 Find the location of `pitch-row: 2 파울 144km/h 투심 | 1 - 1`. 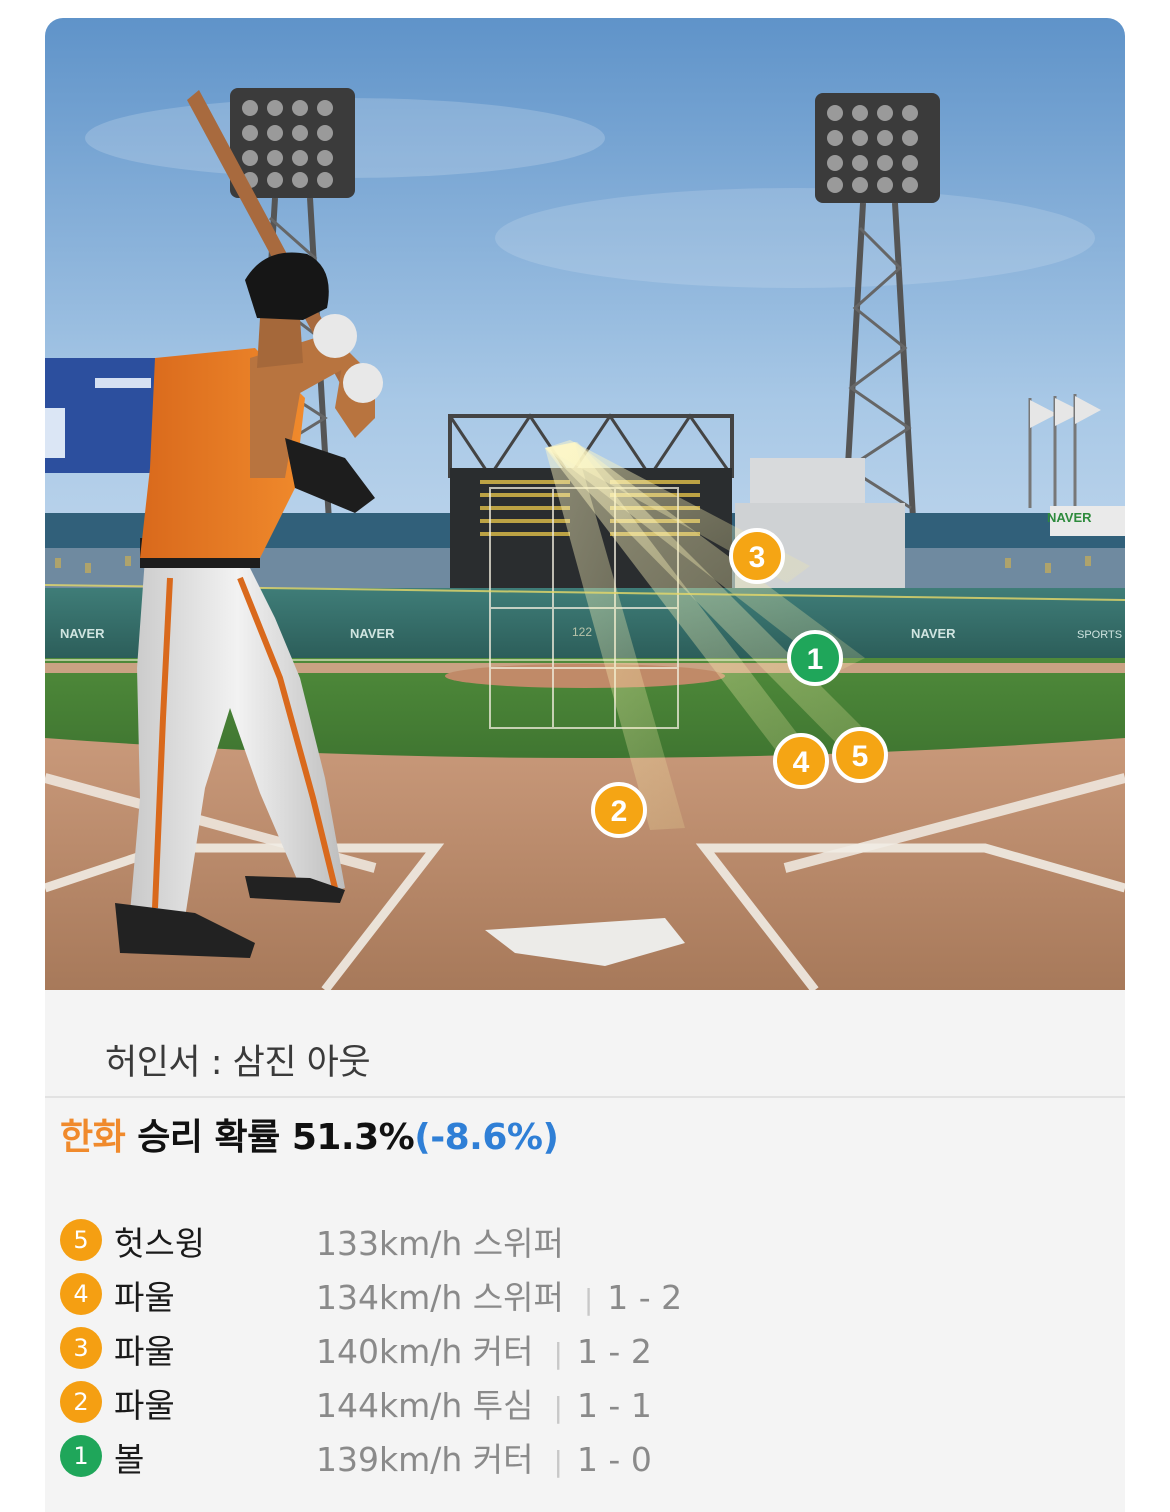

pitch-row: 2 파울 144km/h 투심 | 1 - 1 is located at coordinates (550, 1402).